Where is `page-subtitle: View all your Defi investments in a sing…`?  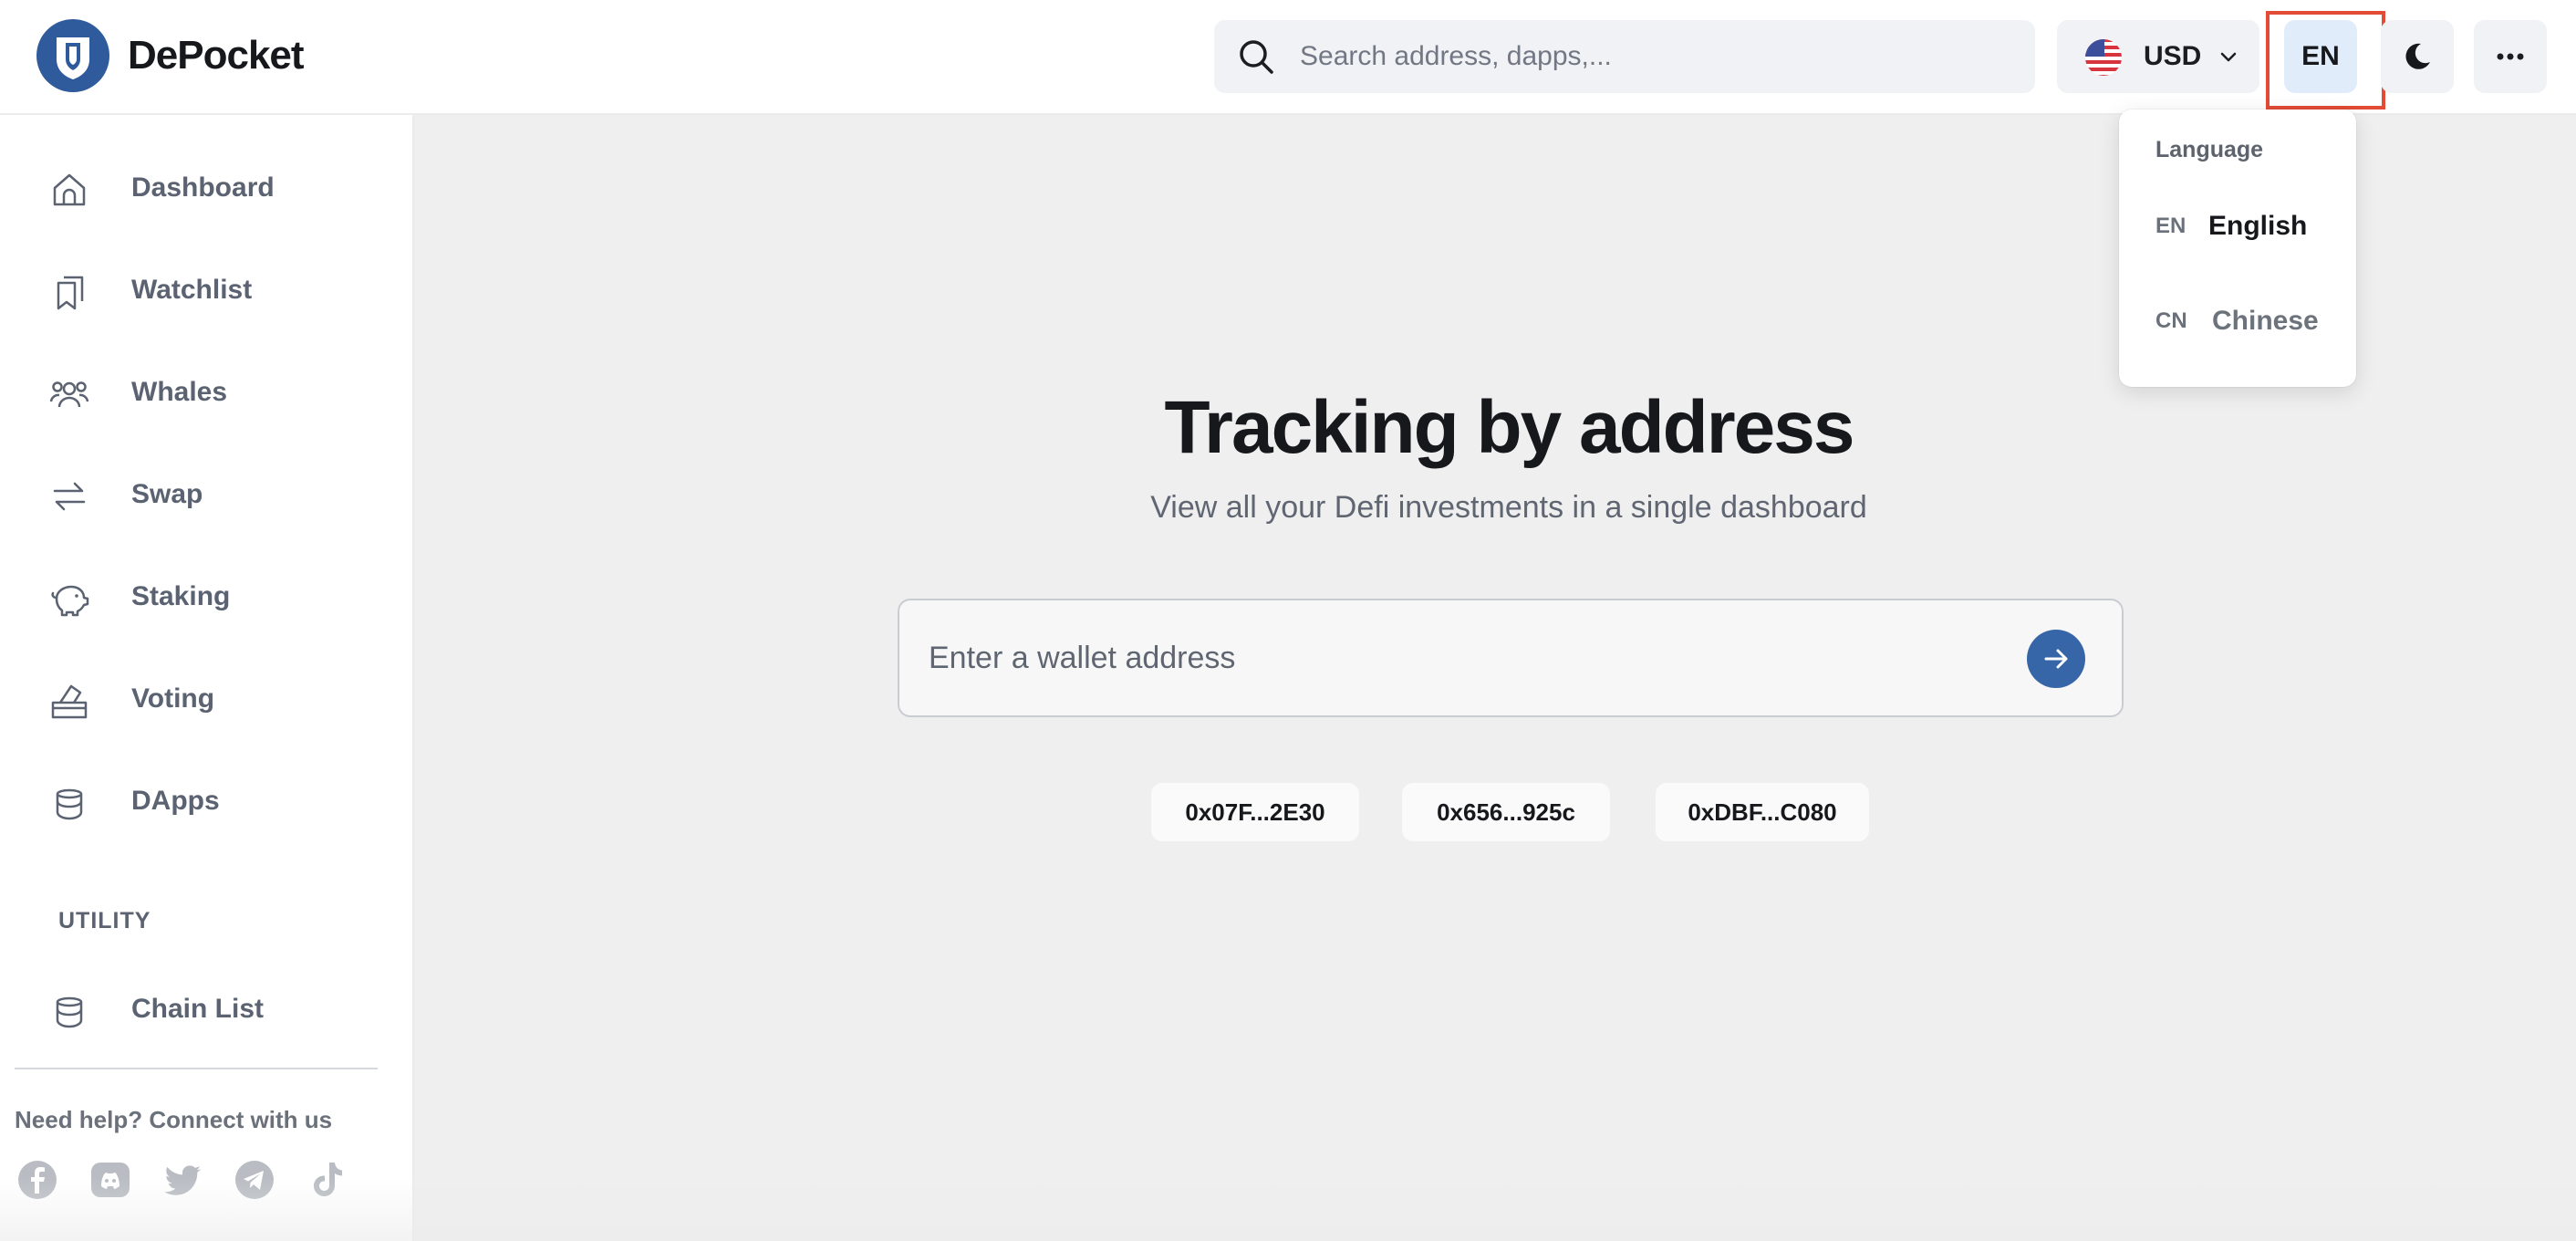 page-subtitle: View all your Defi investments in a sing… is located at coordinates (1508, 507).